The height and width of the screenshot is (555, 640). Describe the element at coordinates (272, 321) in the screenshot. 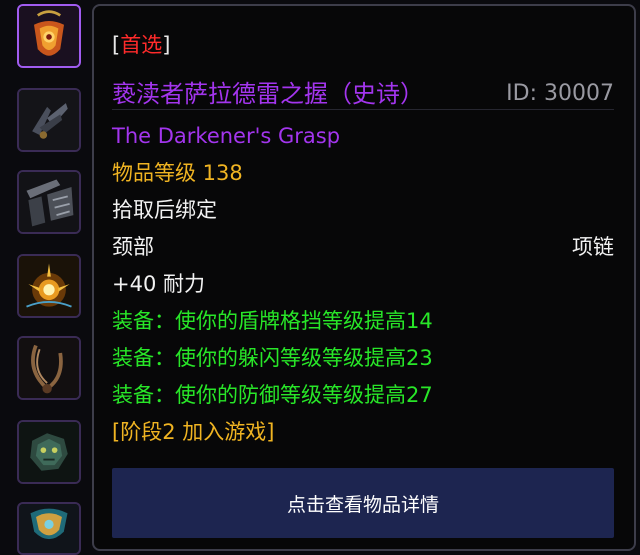

I see `equip-effect-block: 装备：使你的盾牌格挡等级提高14` at that location.